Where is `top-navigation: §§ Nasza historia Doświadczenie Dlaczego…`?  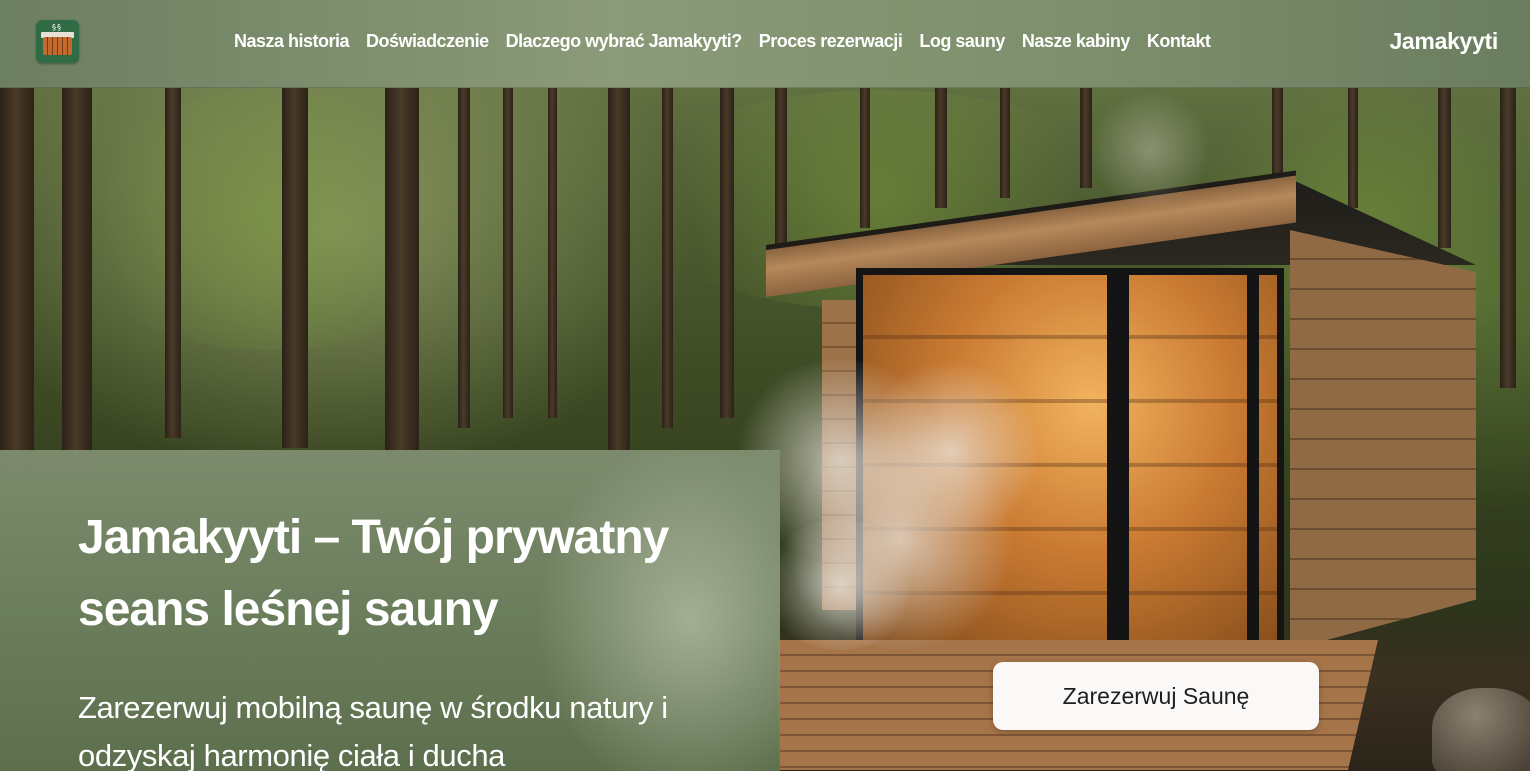
top-navigation: §§ Nasza historia Doświadczenie Dlaczego… is located at coordinates (765, 44).